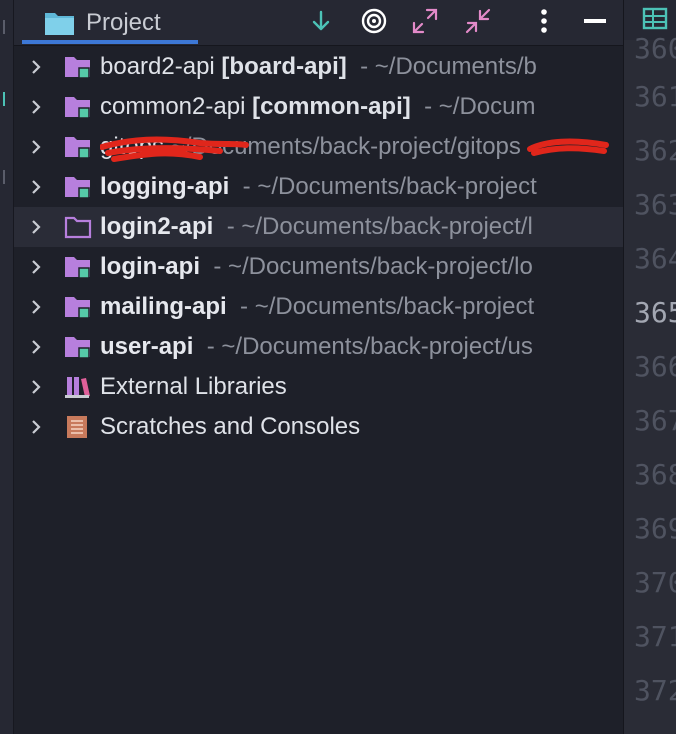  Describe the element at coordinates (132, 146) in the screenshot. I see `item-name: gitops` at that location.